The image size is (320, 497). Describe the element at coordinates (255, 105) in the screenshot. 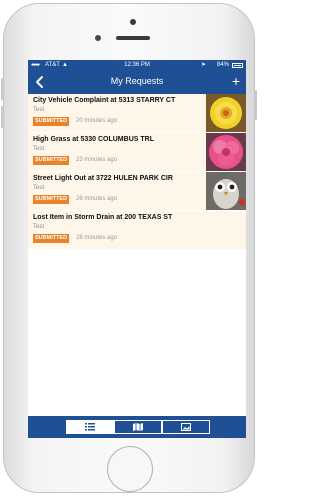

I see `power-button` at that location.